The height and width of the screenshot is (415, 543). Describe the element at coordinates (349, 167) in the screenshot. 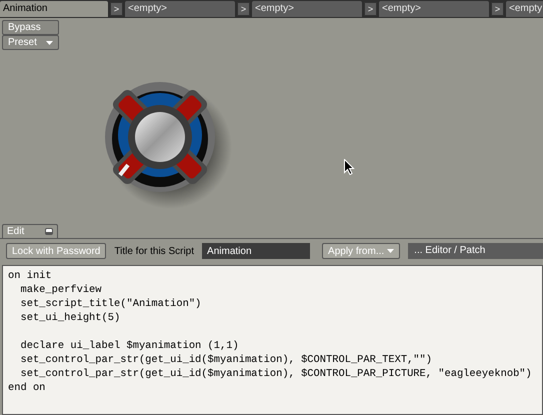

I see `mouse-pointer-icon` at that location.